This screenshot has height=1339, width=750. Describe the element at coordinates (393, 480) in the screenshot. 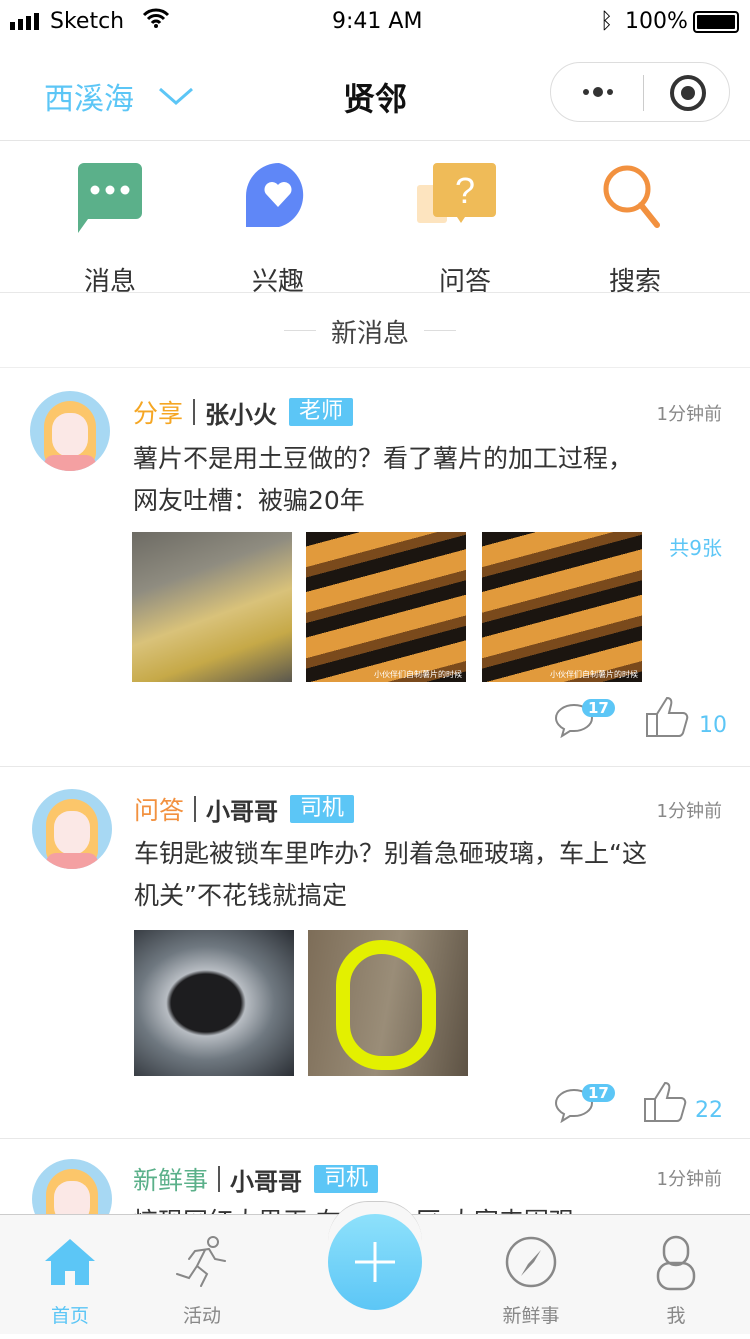

I see `post-text: 薯片不是用土豆做的？看了薯片的加工过程，网友吐槽：被骗20年` at that location.